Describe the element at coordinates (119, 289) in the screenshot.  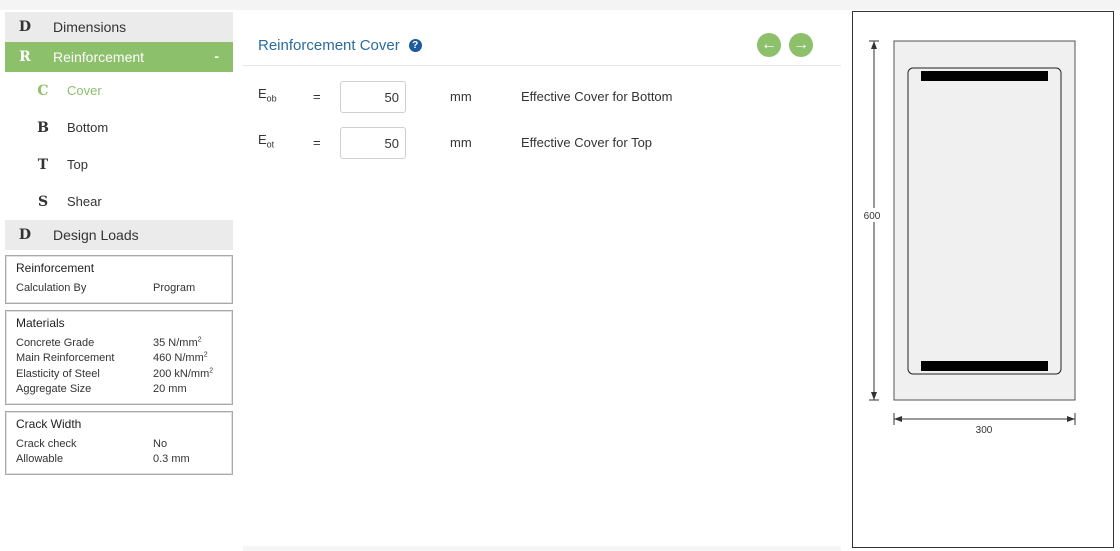
I see `summary-row: Calculation By Program` at that location.